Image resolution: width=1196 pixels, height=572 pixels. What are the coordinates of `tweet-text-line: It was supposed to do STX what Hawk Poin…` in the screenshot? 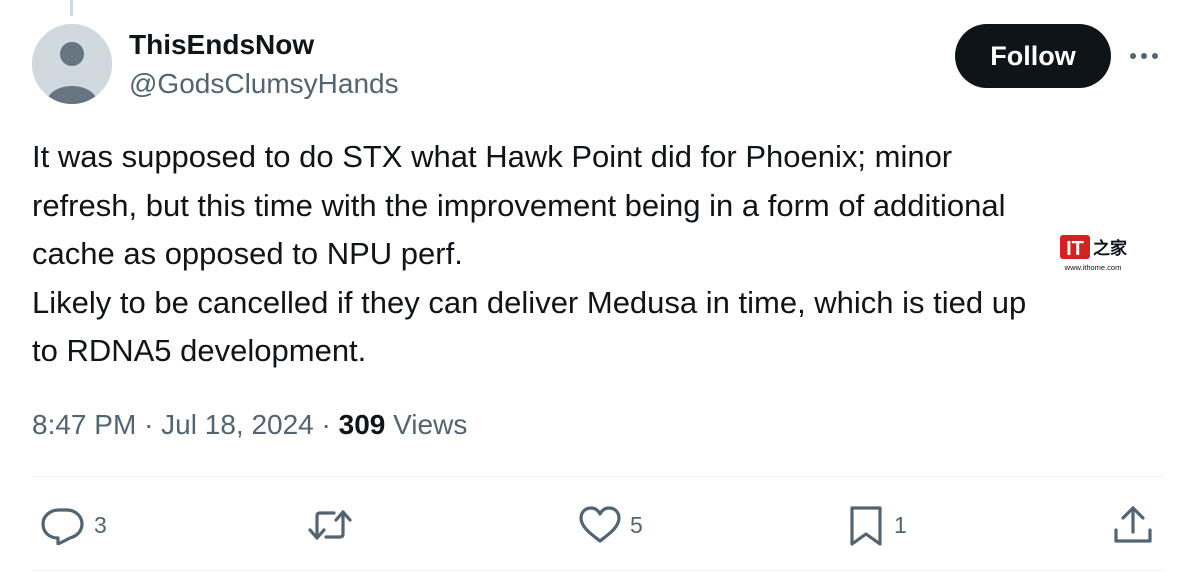 It's located at (492, 156).